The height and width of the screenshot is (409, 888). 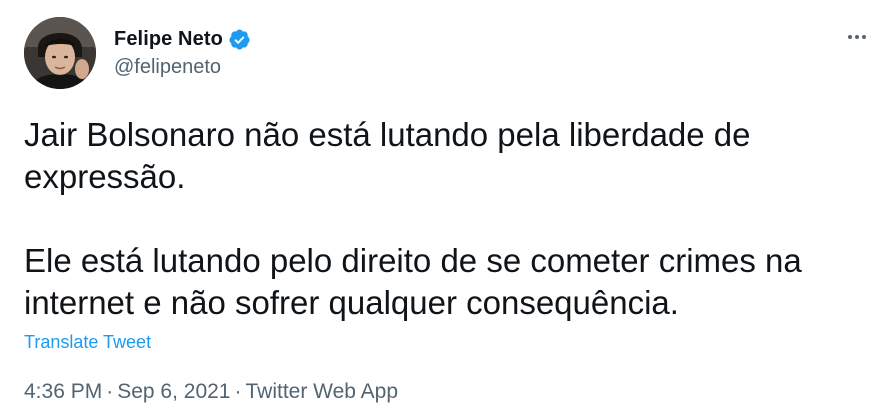 I want to click on more-options-icon, so click(x=857, y=37).